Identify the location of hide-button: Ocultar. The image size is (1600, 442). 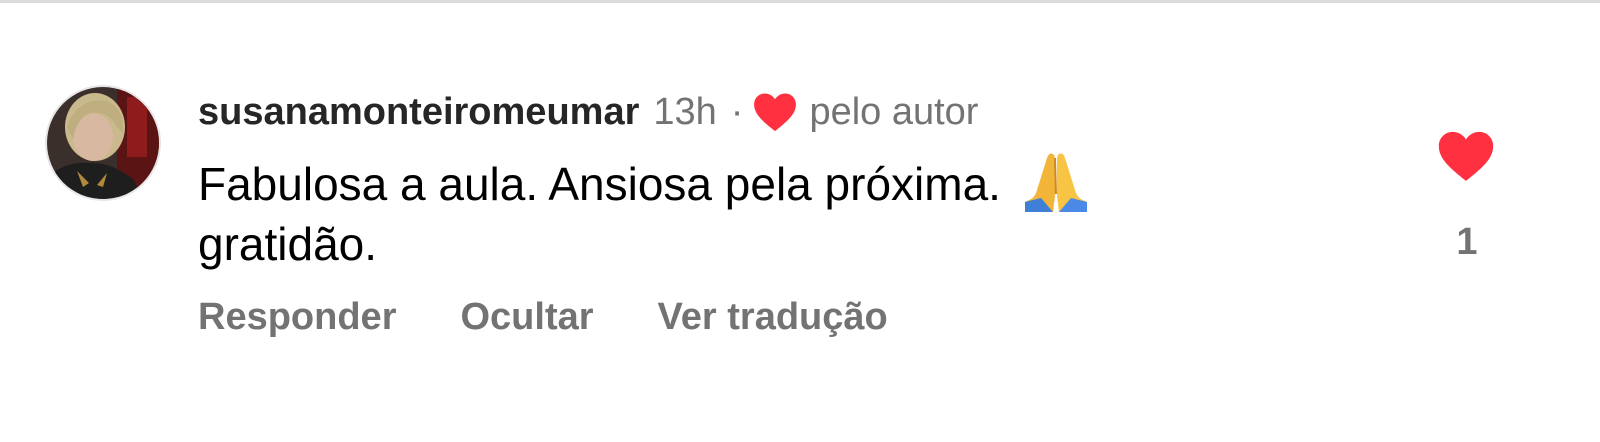
(526, 317).